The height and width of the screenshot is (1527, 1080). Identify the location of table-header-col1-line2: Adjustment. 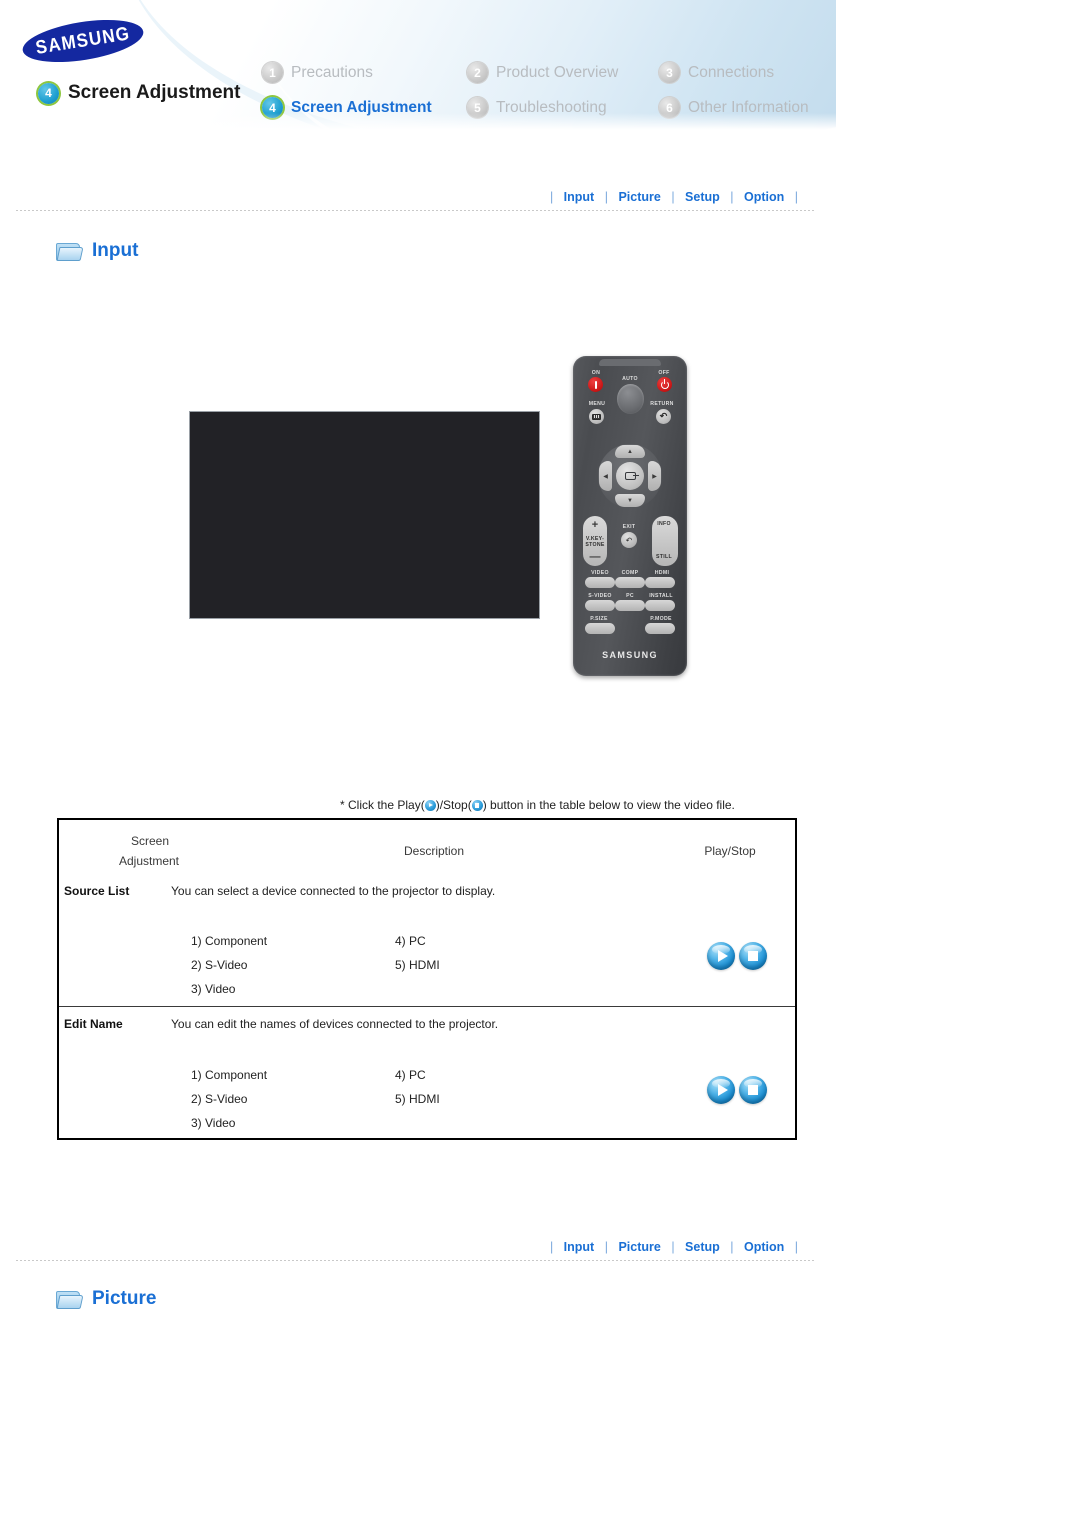
(149, 861).